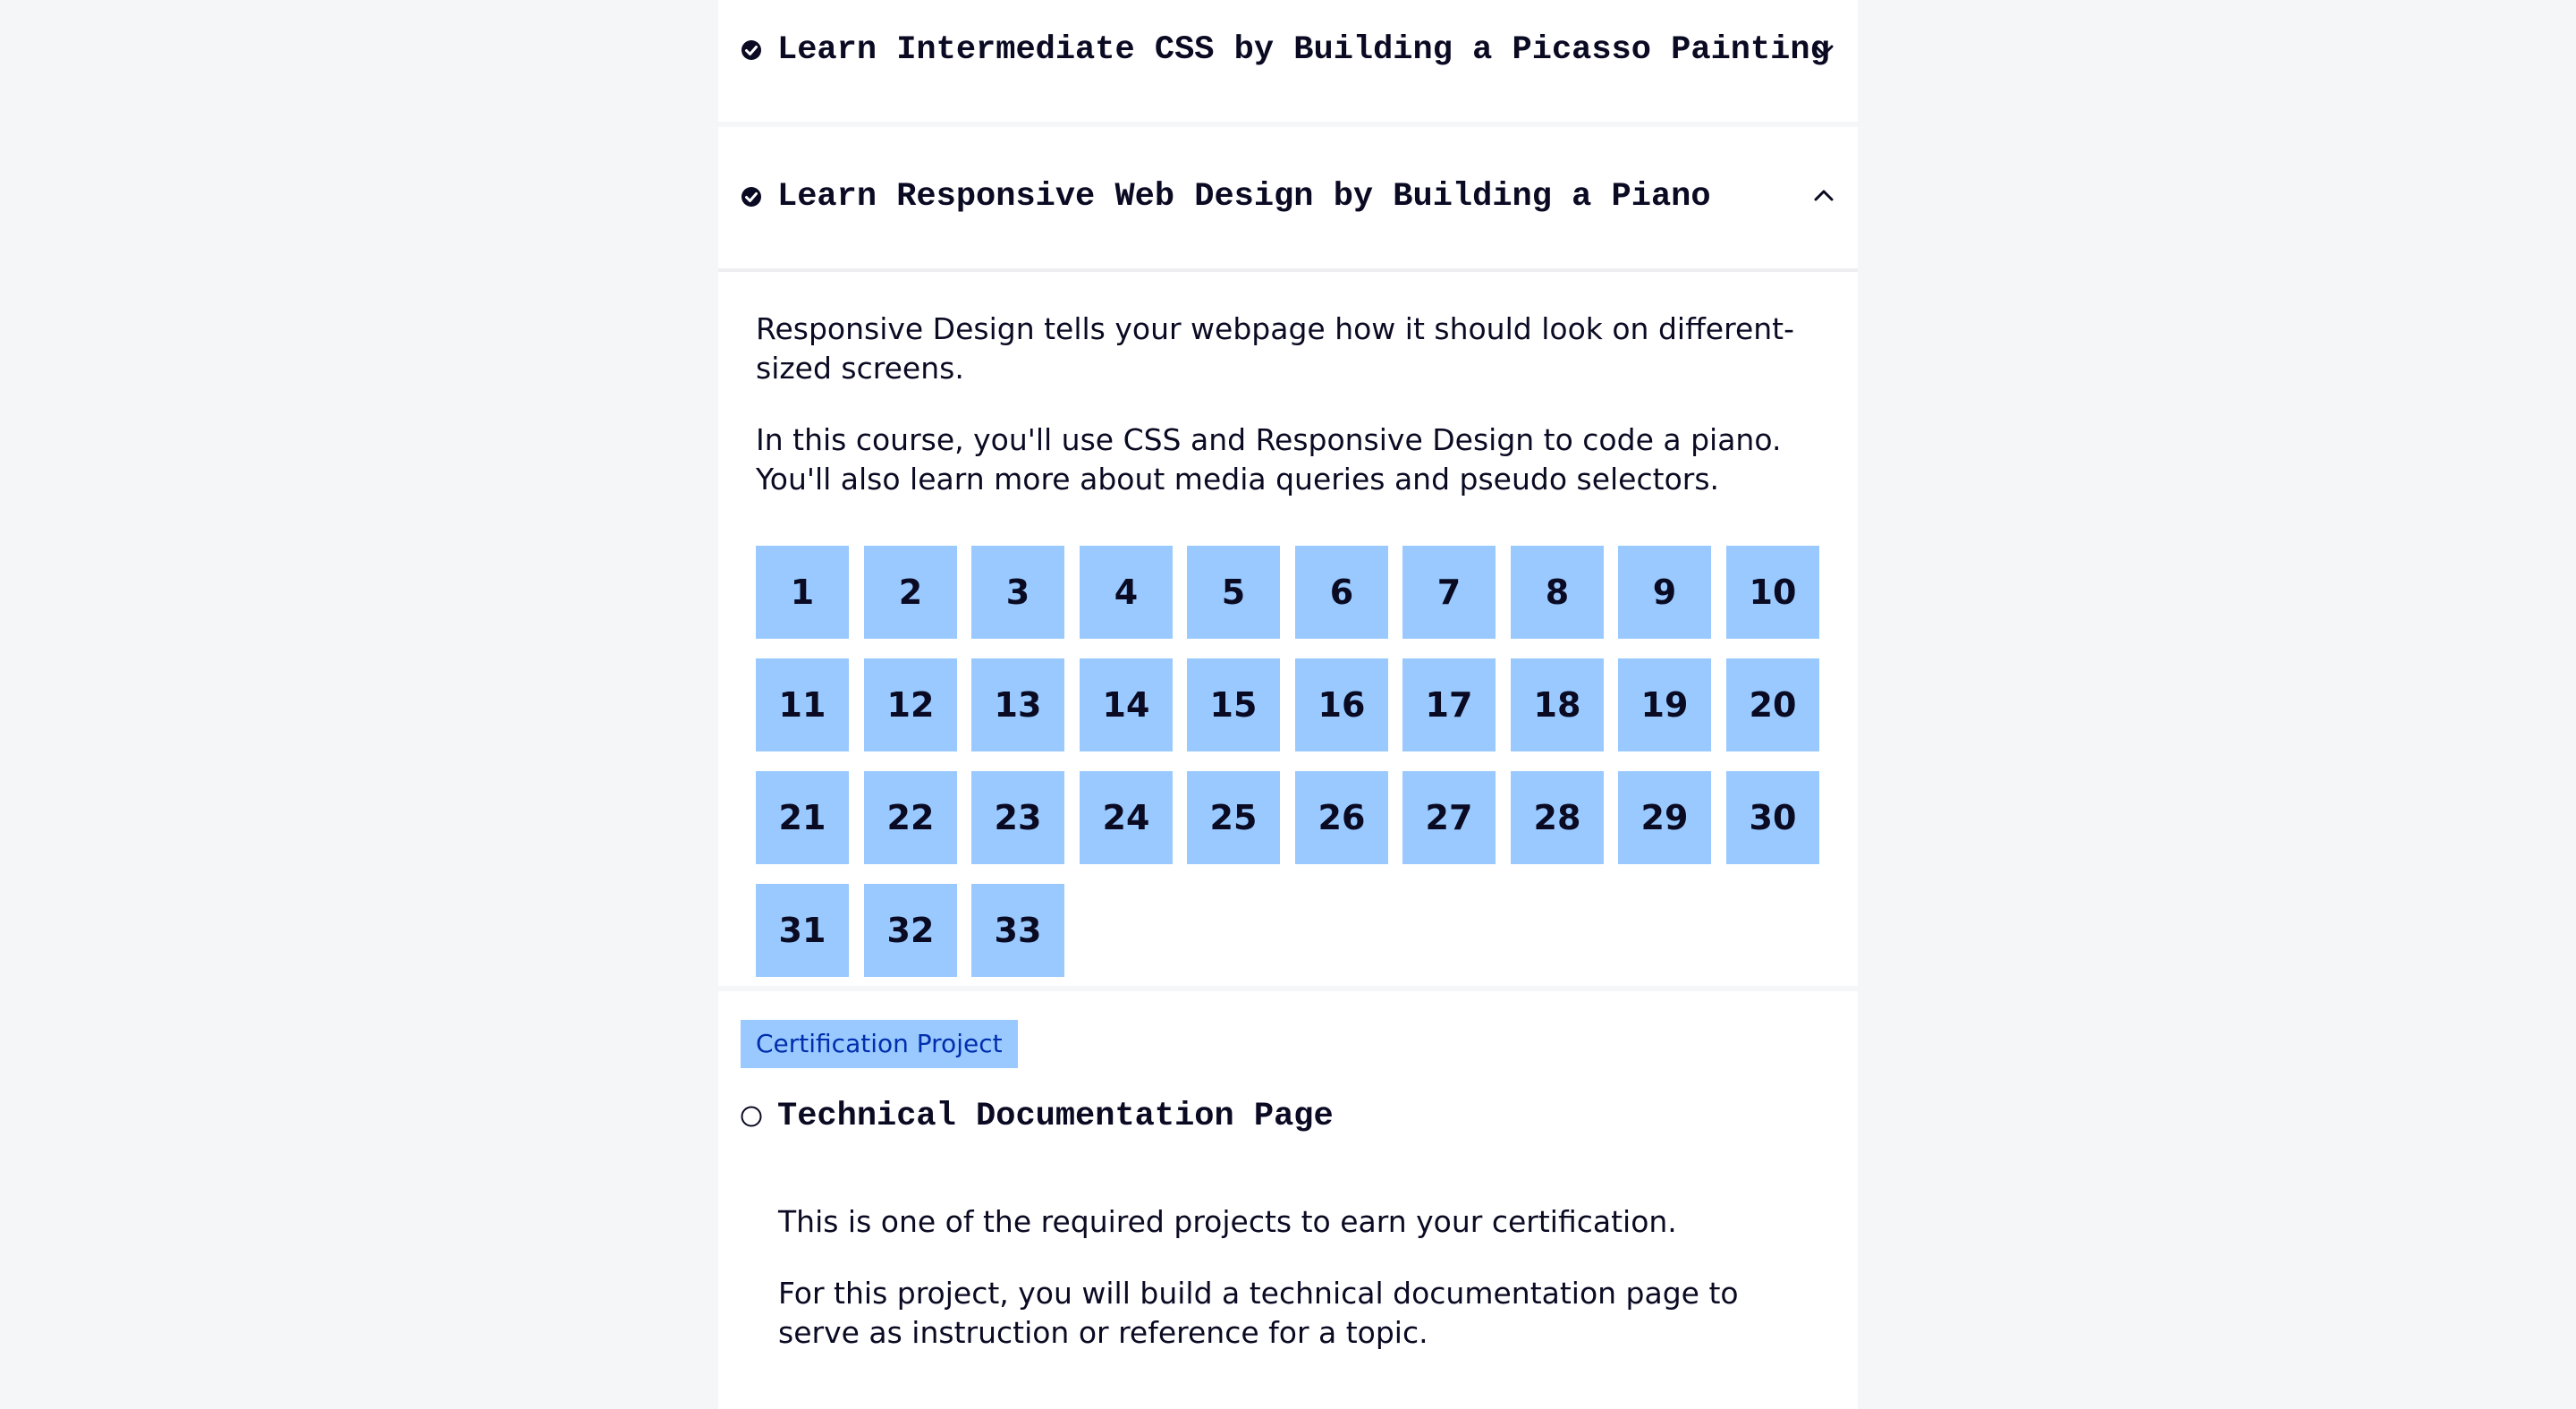 The image size is (2576, 1409). I want to click on step-tile: 25, so click(1233, 818).